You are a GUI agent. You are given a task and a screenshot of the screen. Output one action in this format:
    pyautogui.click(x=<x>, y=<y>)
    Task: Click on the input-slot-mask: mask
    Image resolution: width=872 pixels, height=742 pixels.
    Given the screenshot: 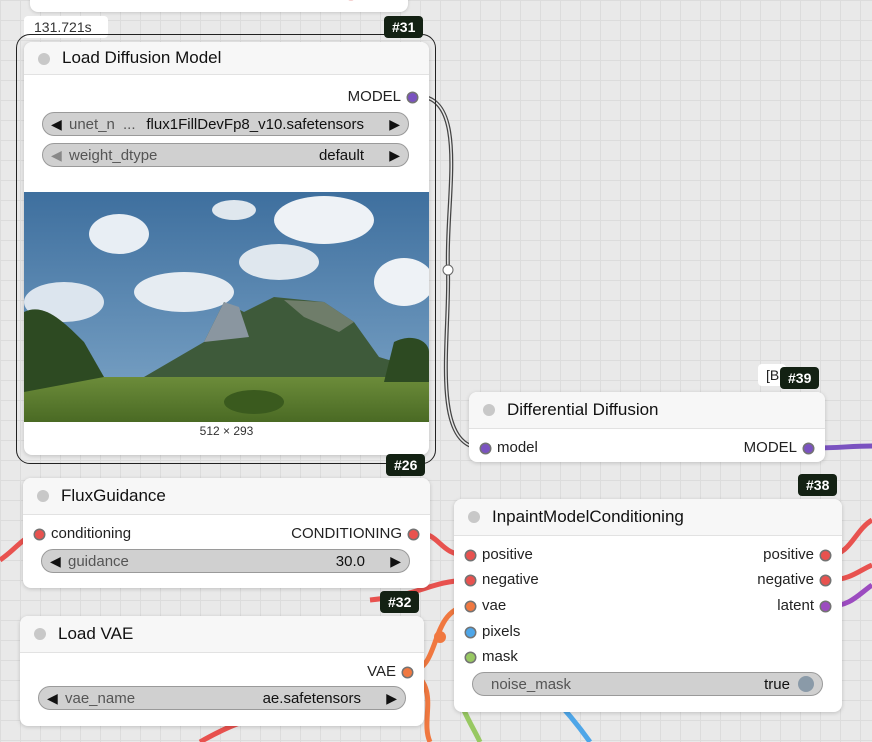 What is the action you would take?
    pyautogui.click(x=492, y=657)
    